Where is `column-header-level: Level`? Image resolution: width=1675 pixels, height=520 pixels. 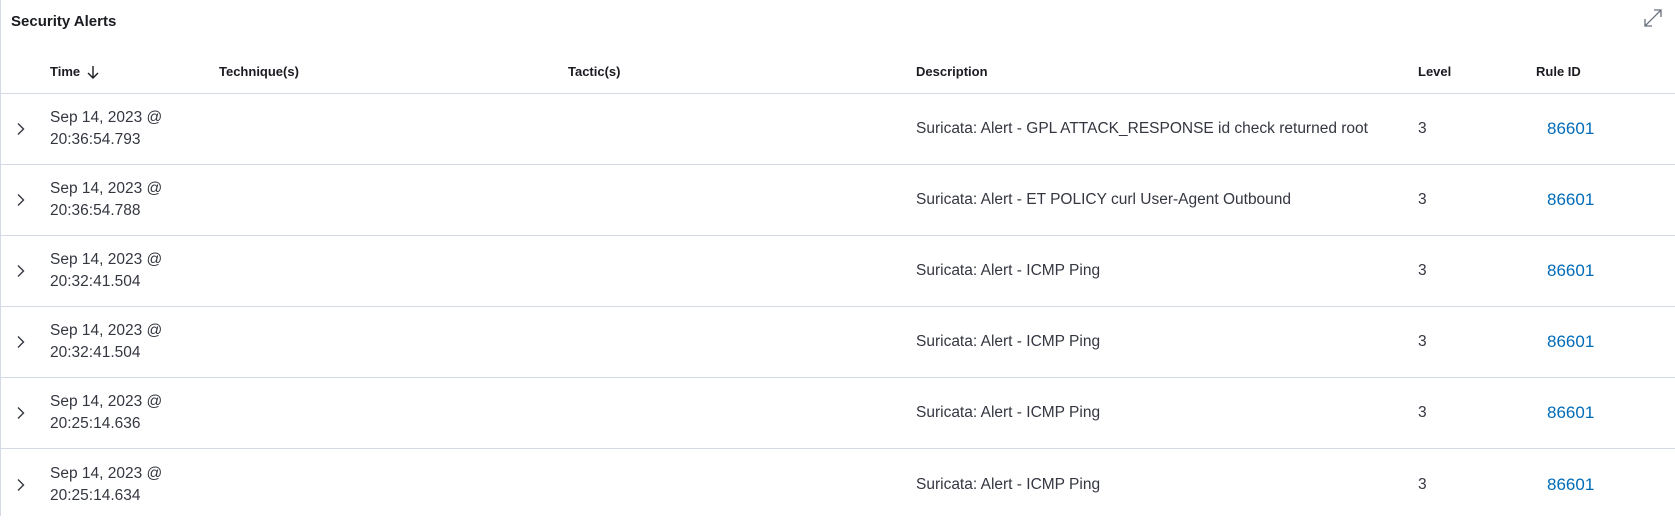 column-header-level: Level is located at coordinates (1468, 71).